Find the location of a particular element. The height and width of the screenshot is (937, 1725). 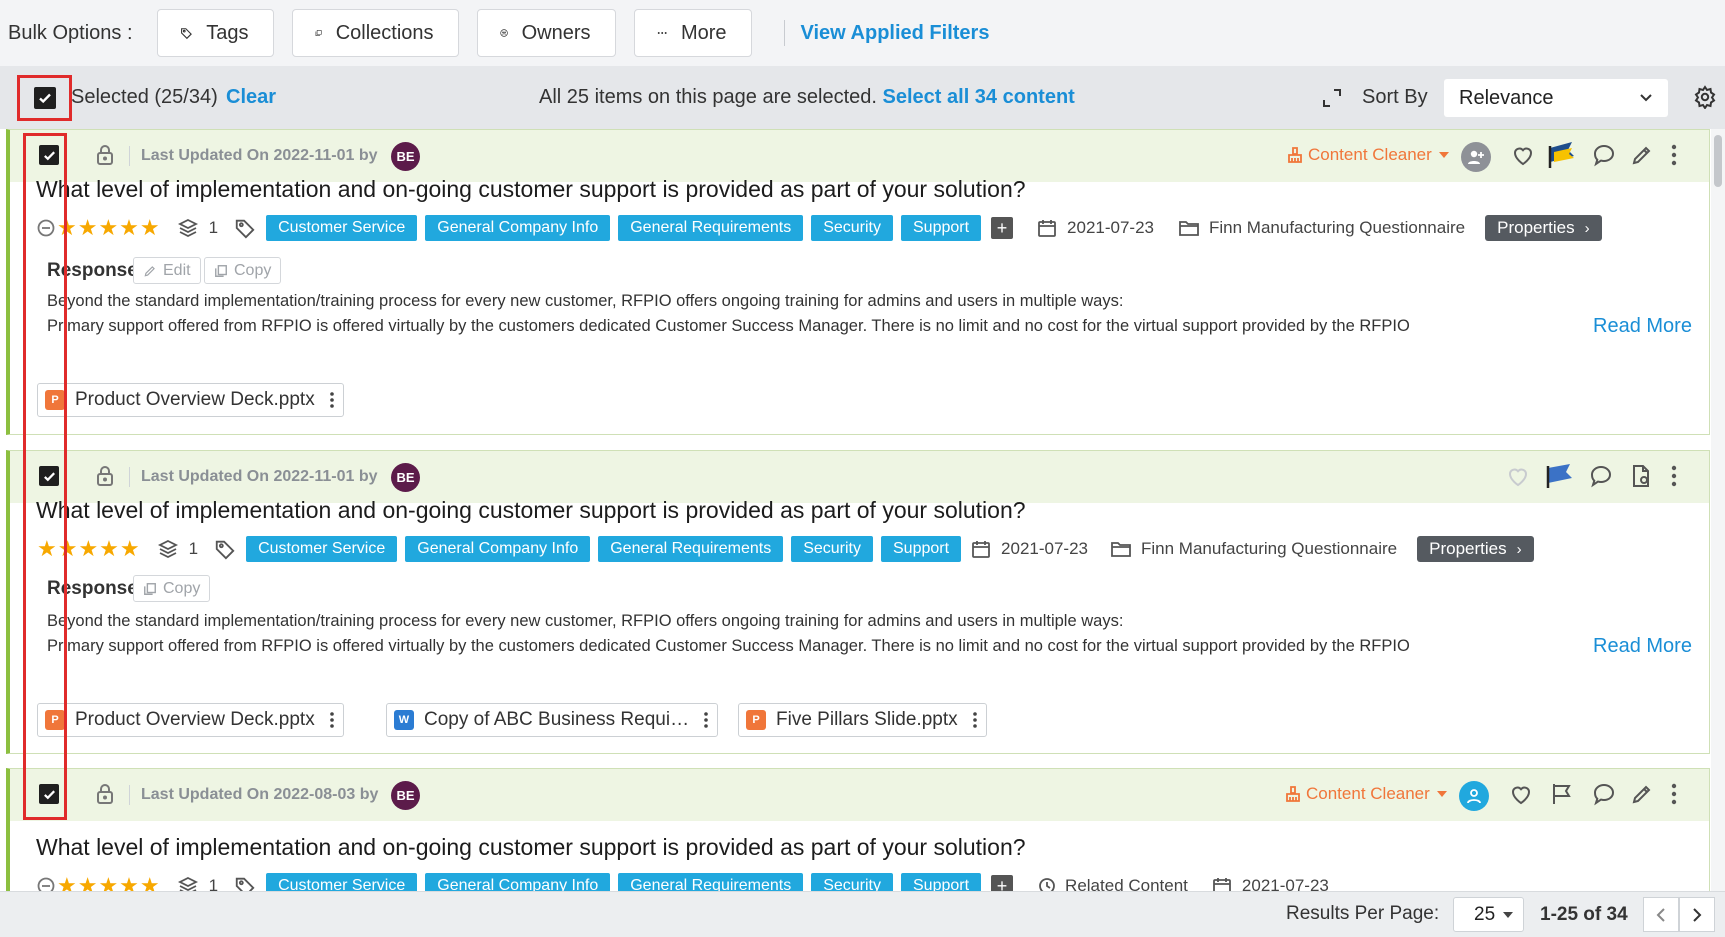

owners-button-label: Owners is located at coordinates (556, 32).